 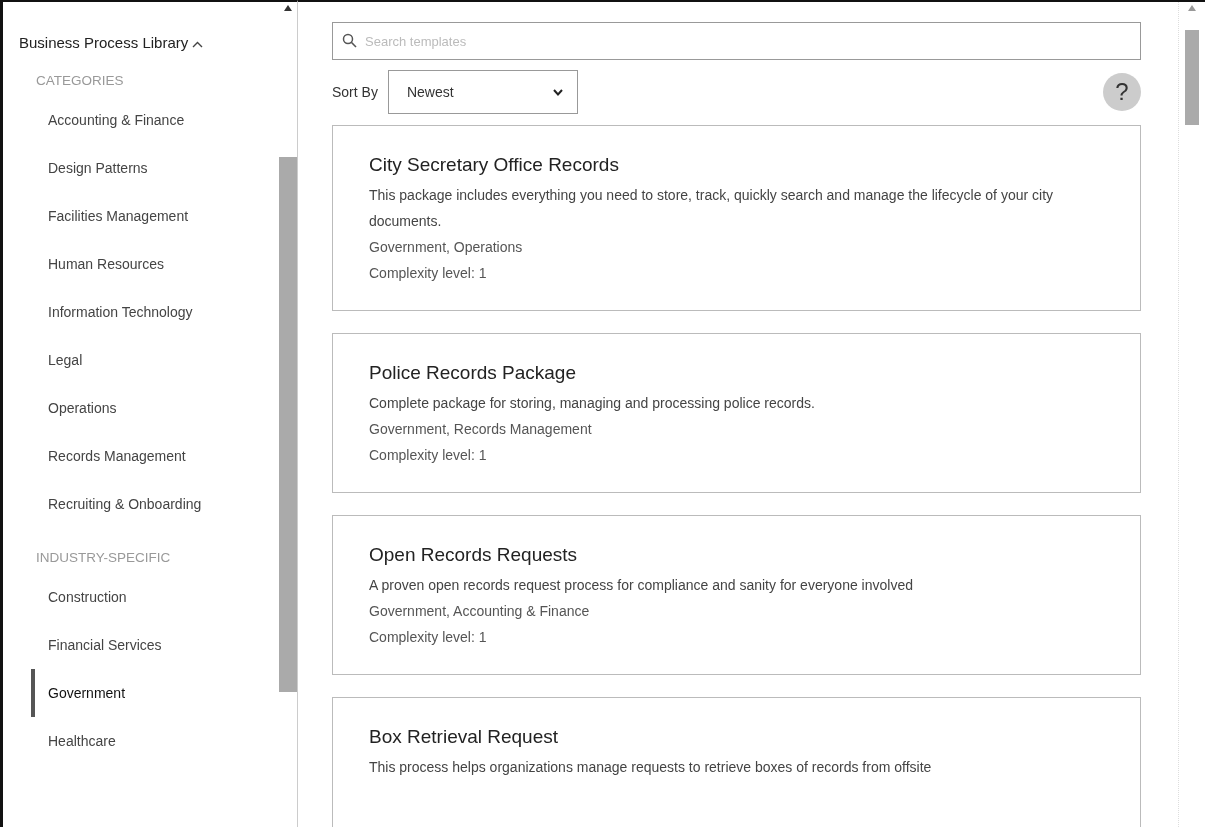 What do you see at coordinates (494, 165) in the screenshot?
I see `card-title: City Secretary Office Records` at bounding box center [494, 165].